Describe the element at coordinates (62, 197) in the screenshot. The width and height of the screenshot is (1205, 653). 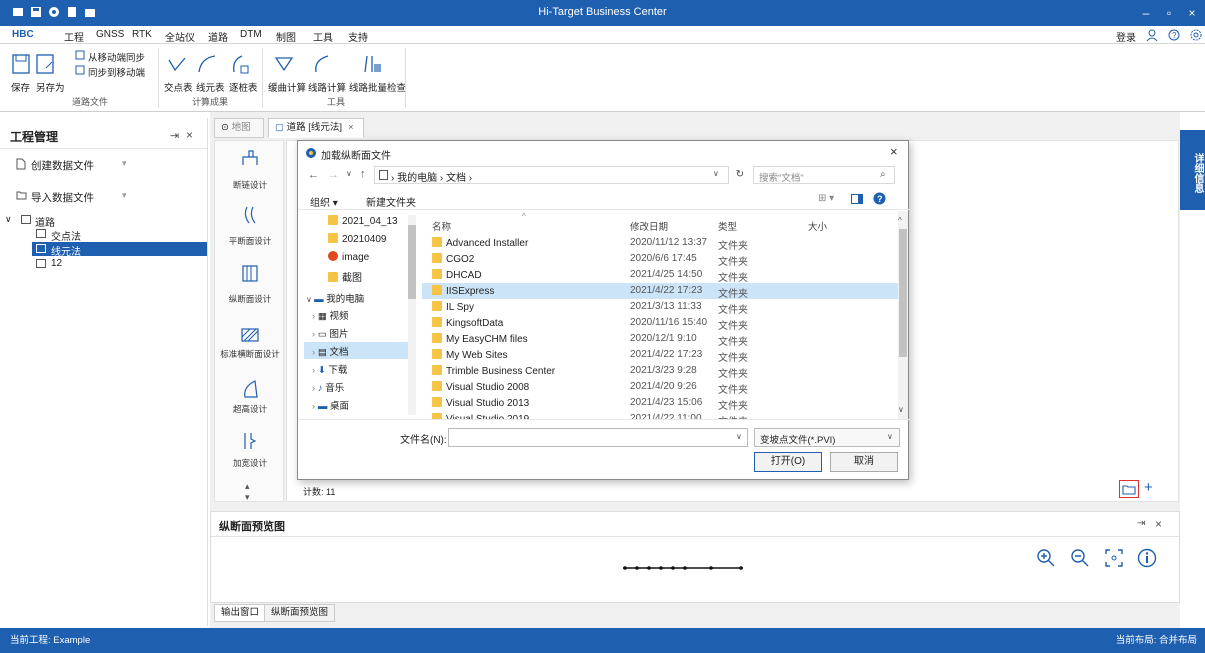
I see `import-data-file-button: 导入数据文件` at that location.